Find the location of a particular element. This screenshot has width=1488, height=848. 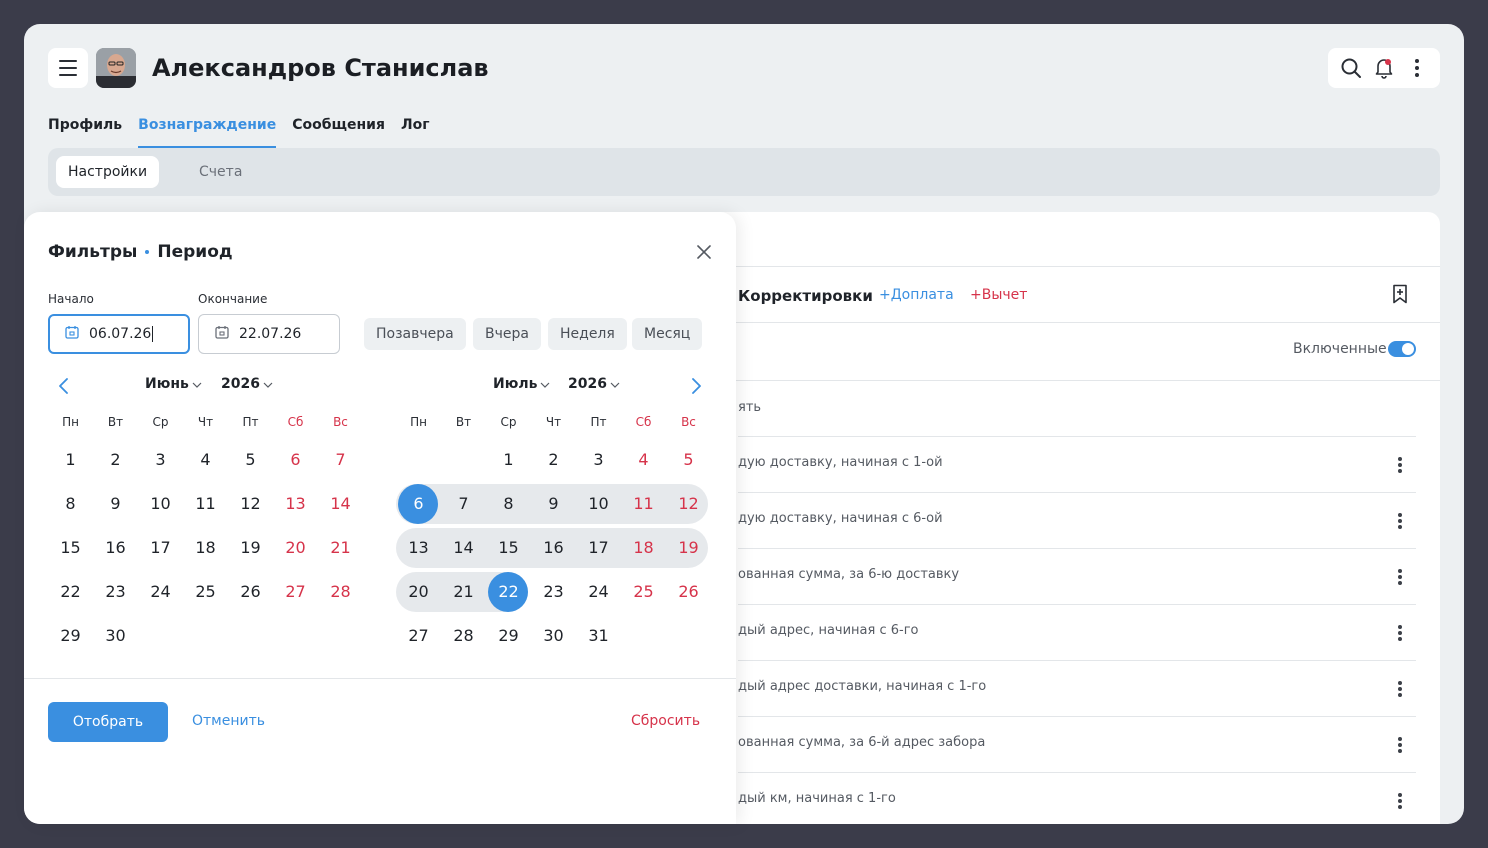

tab-profile: Профиль is located at coordinates (85, 132).